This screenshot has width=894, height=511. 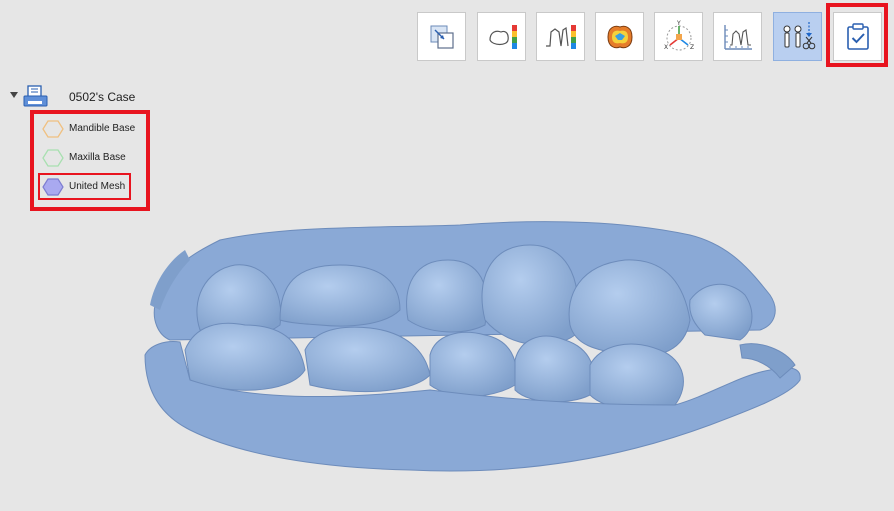 What do you see at coordinates (35, 96) in the screenshot?
I see `case-printer-icon` at bounding box center [35, 96].